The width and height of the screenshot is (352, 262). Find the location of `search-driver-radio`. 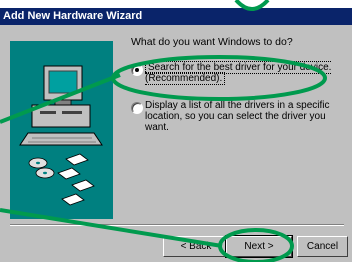

search-driver-radio is located at coordinates (137, 70).